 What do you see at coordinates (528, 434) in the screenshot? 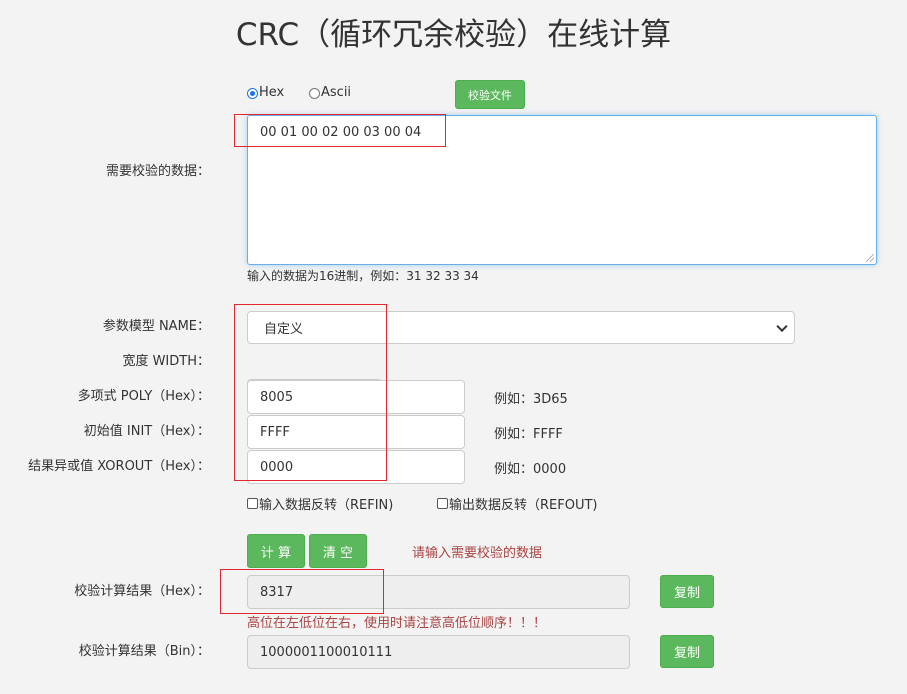
I see `init-example: 例如：FFFF` at bounding box center [528, 434].